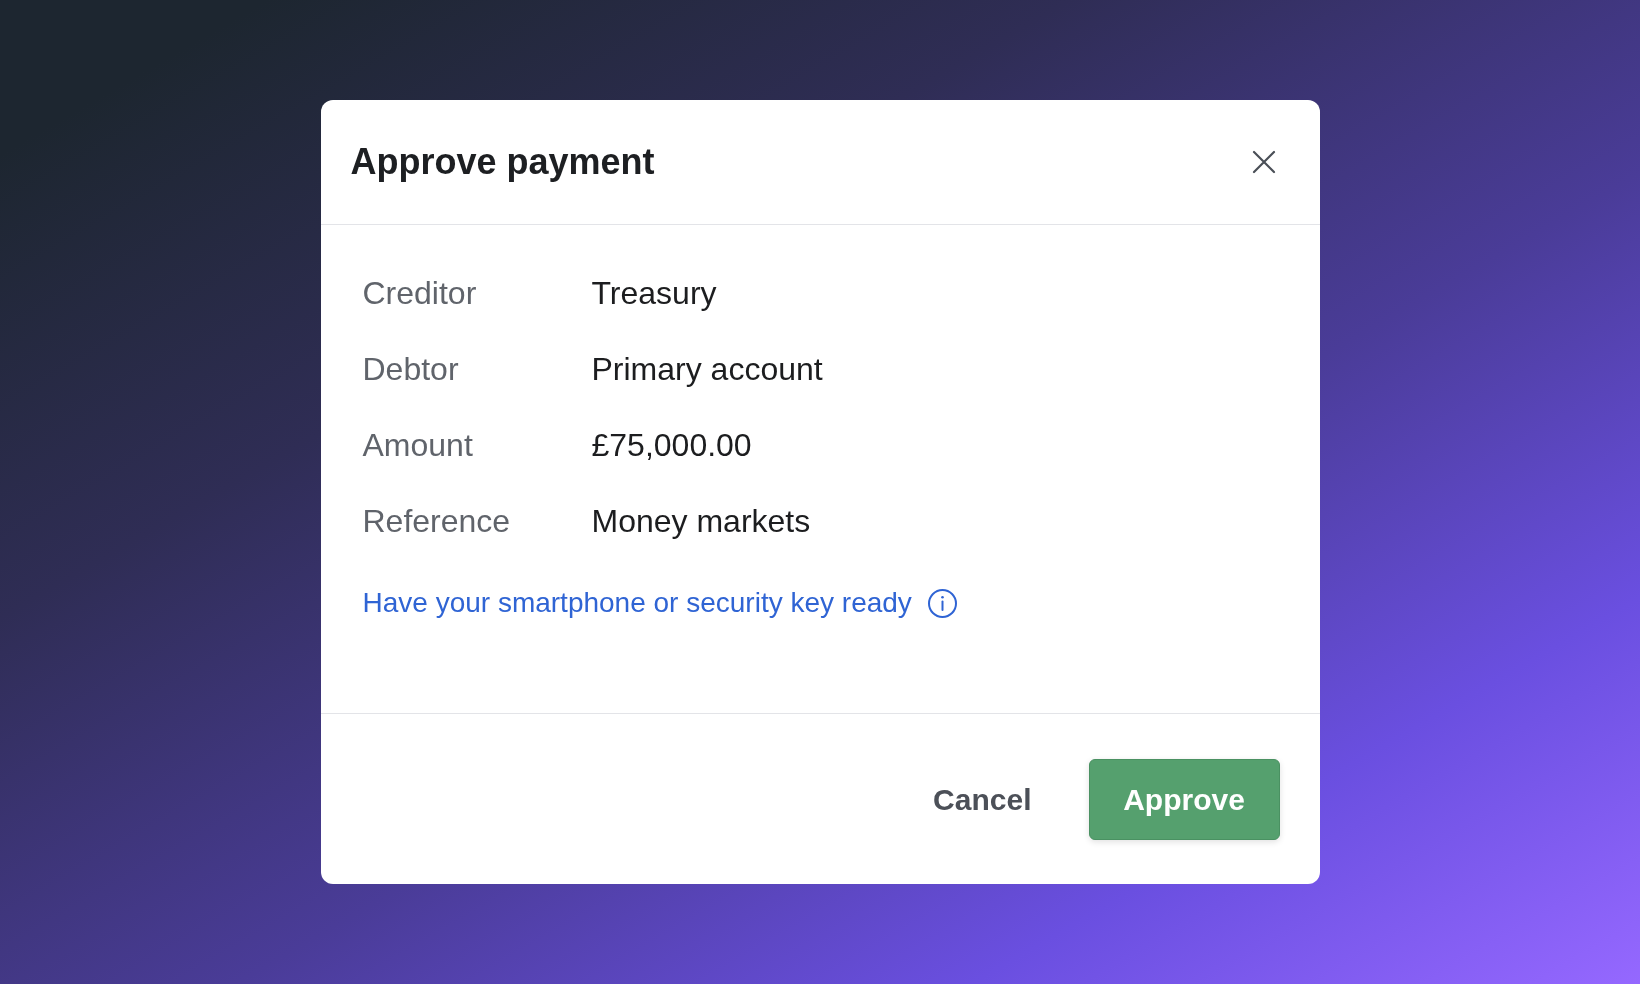 The width and height of the screenshot is (1640, 984). Describe the element at coordinates (701, 521) in the screenshot. I see `detail-value: Money markets` at that location.